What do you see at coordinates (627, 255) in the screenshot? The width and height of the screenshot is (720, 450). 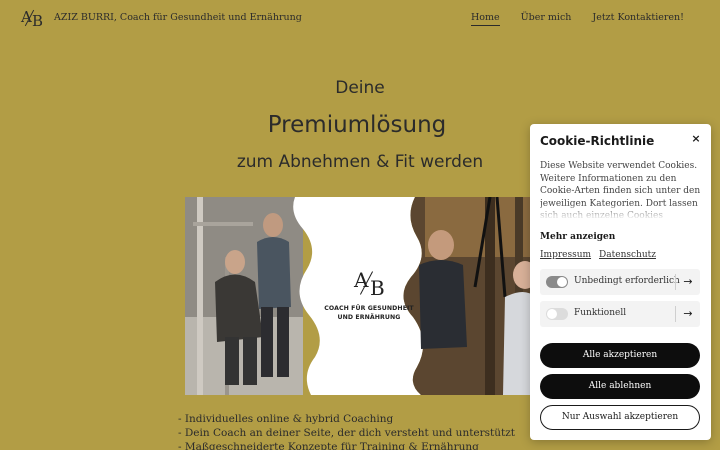 I see `datenschutz-link: Datenschutz` at bounding box center [627, 255].